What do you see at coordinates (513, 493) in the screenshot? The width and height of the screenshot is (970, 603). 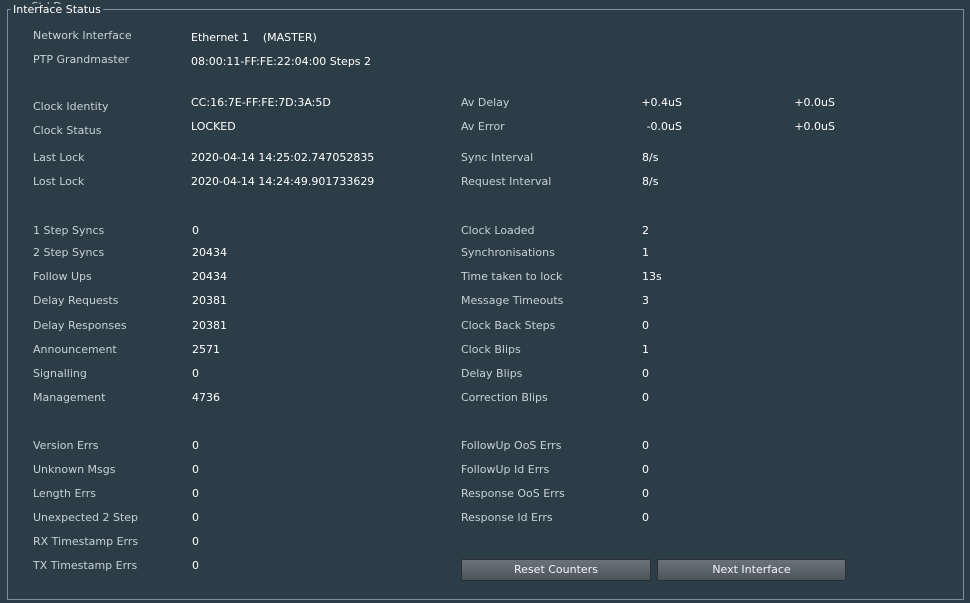 I see `error-counter-label: Response OoS Errs` at bounding box center [513, 493].